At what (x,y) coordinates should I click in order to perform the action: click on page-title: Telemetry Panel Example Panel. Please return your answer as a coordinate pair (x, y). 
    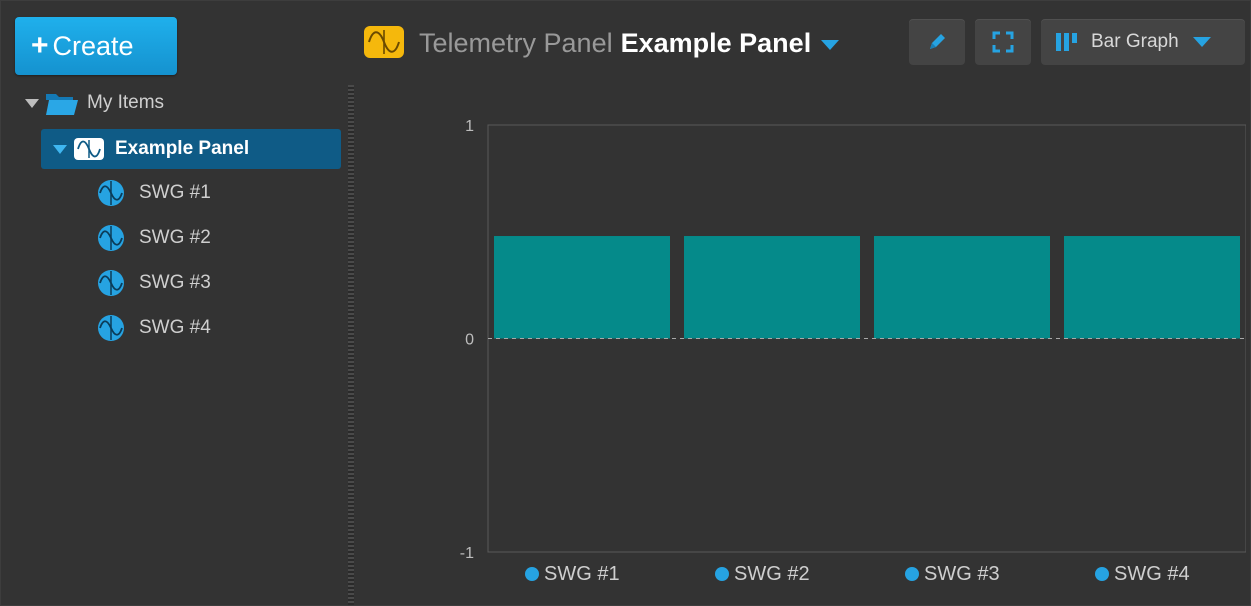
    Looking at the image, I should click on (629, 43).